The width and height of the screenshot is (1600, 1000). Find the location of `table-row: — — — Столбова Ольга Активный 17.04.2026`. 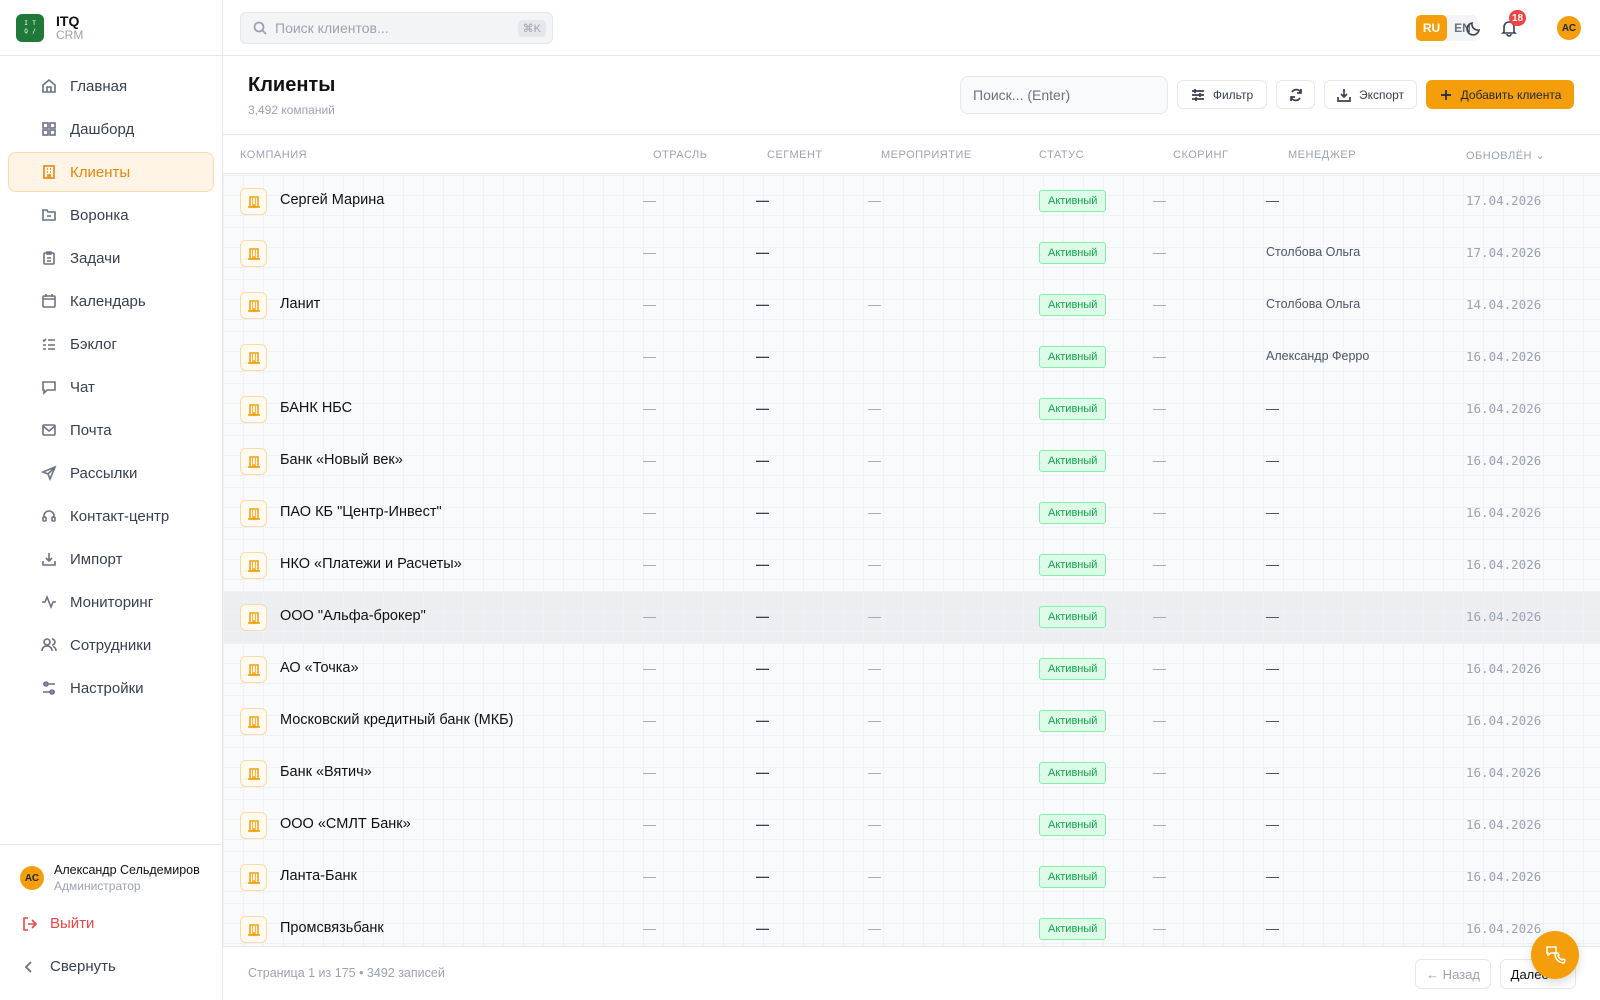

table-row: — — — Столбова Ольга Активный 17.04.2026 is located at coordinates (911, 253).